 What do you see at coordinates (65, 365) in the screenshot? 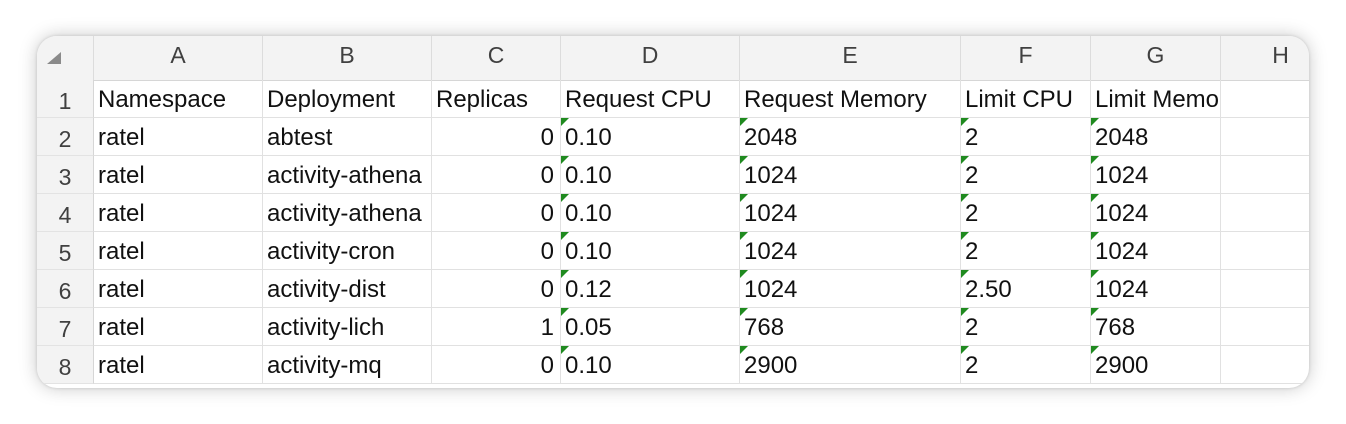
I see `row-header-8: 8` at bounding box center [65, 365].